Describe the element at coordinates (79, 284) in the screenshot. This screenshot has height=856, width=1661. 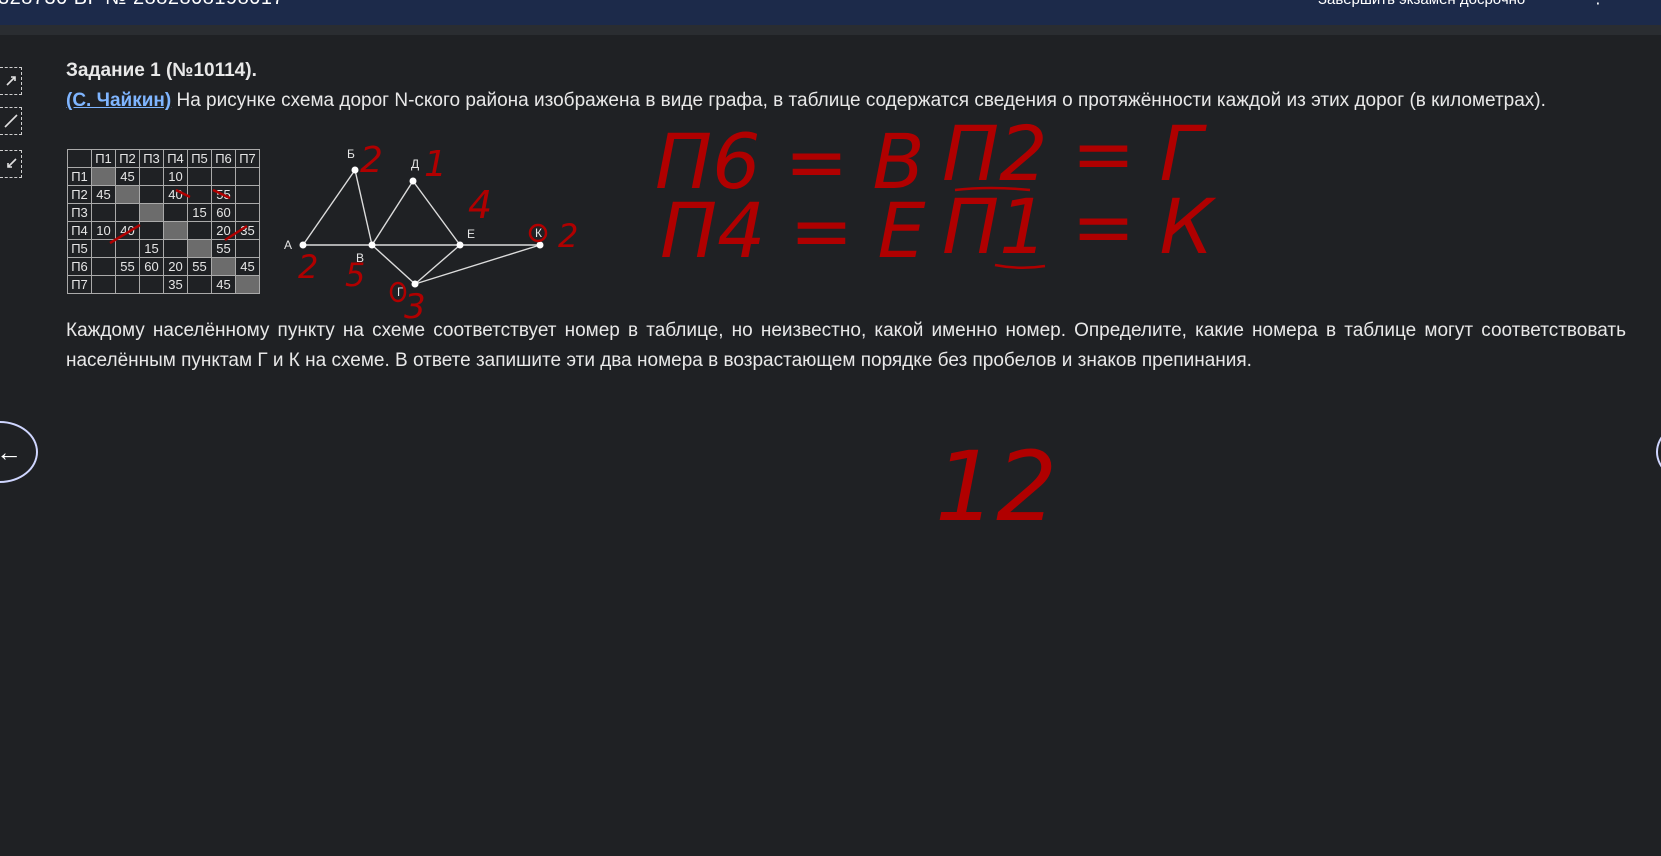
I see `row-header: П7` at that location.